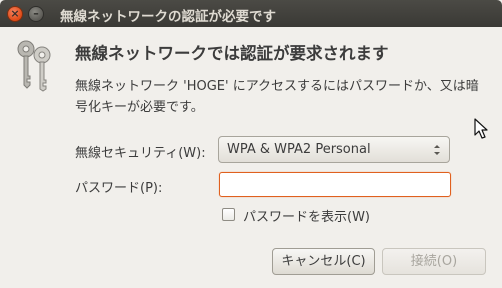 The width and height of the screenshot is (502, 288). Describe the element at coordinates (481, 128) in the screenshot. I see `mouse-pointer-icon` at that location.